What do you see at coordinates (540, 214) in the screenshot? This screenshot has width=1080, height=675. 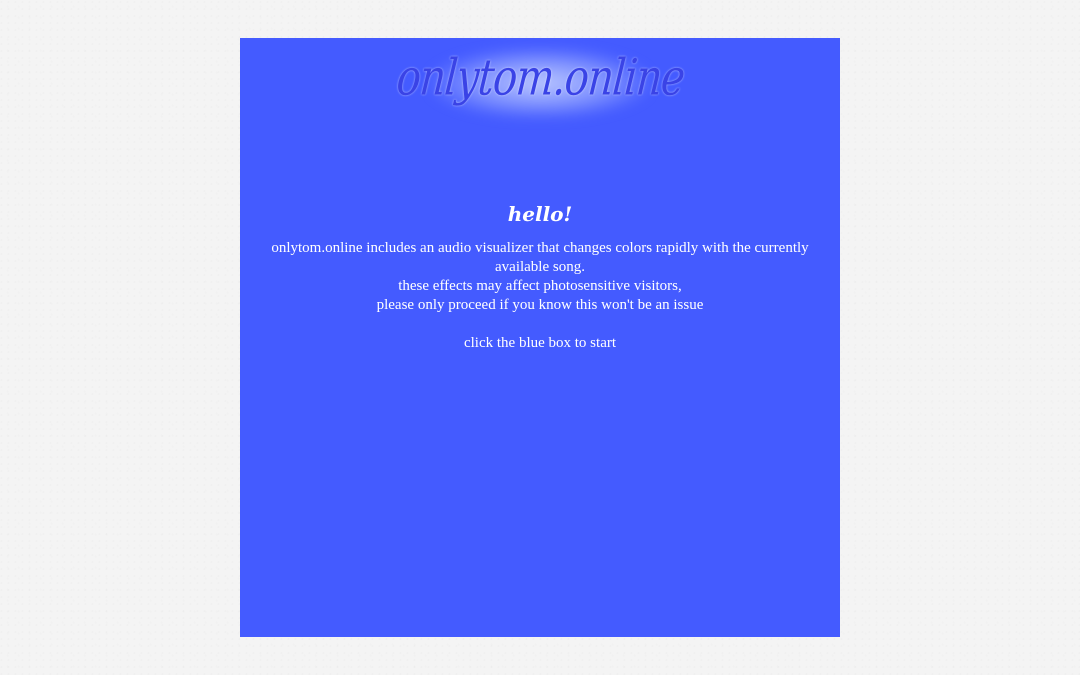 I see `hello-heading: hello!` at bounding box center [540, 214].